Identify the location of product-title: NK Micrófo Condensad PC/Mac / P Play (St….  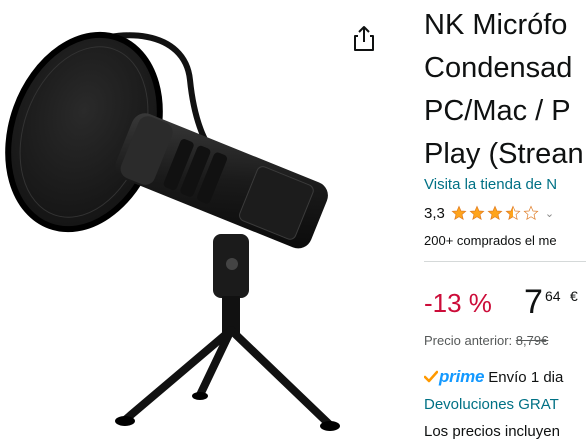
(504, 90).